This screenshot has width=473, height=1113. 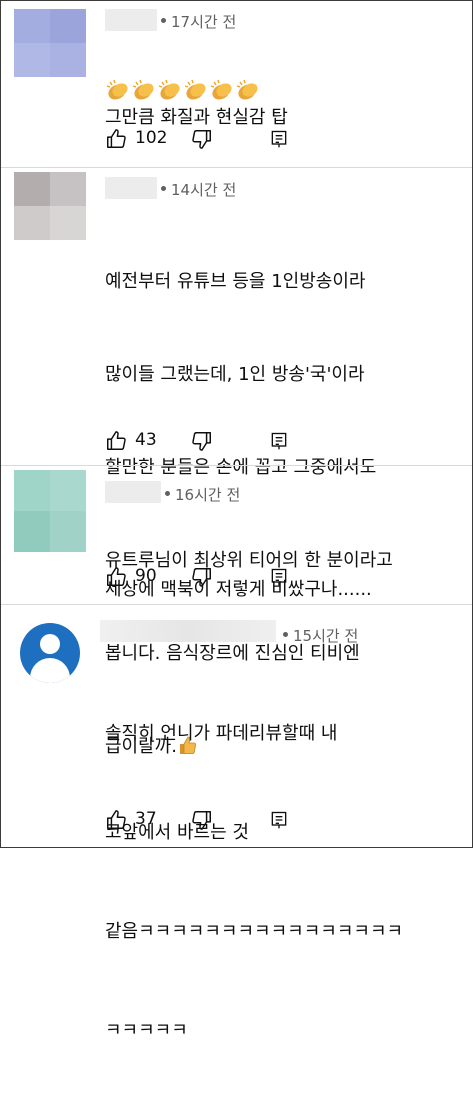 I want to click on comment-actions: 43, so click(x=205, y=441).